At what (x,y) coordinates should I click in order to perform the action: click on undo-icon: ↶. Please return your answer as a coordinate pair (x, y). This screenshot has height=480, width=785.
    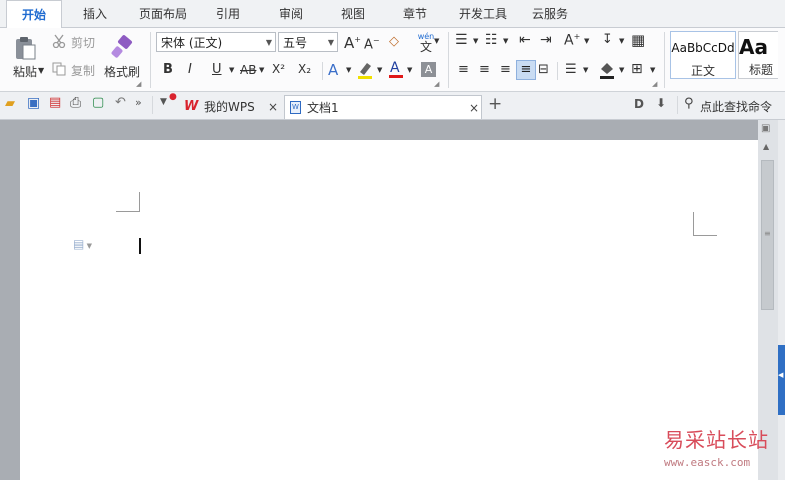
    Looking at the image, I should click on (120, 102).